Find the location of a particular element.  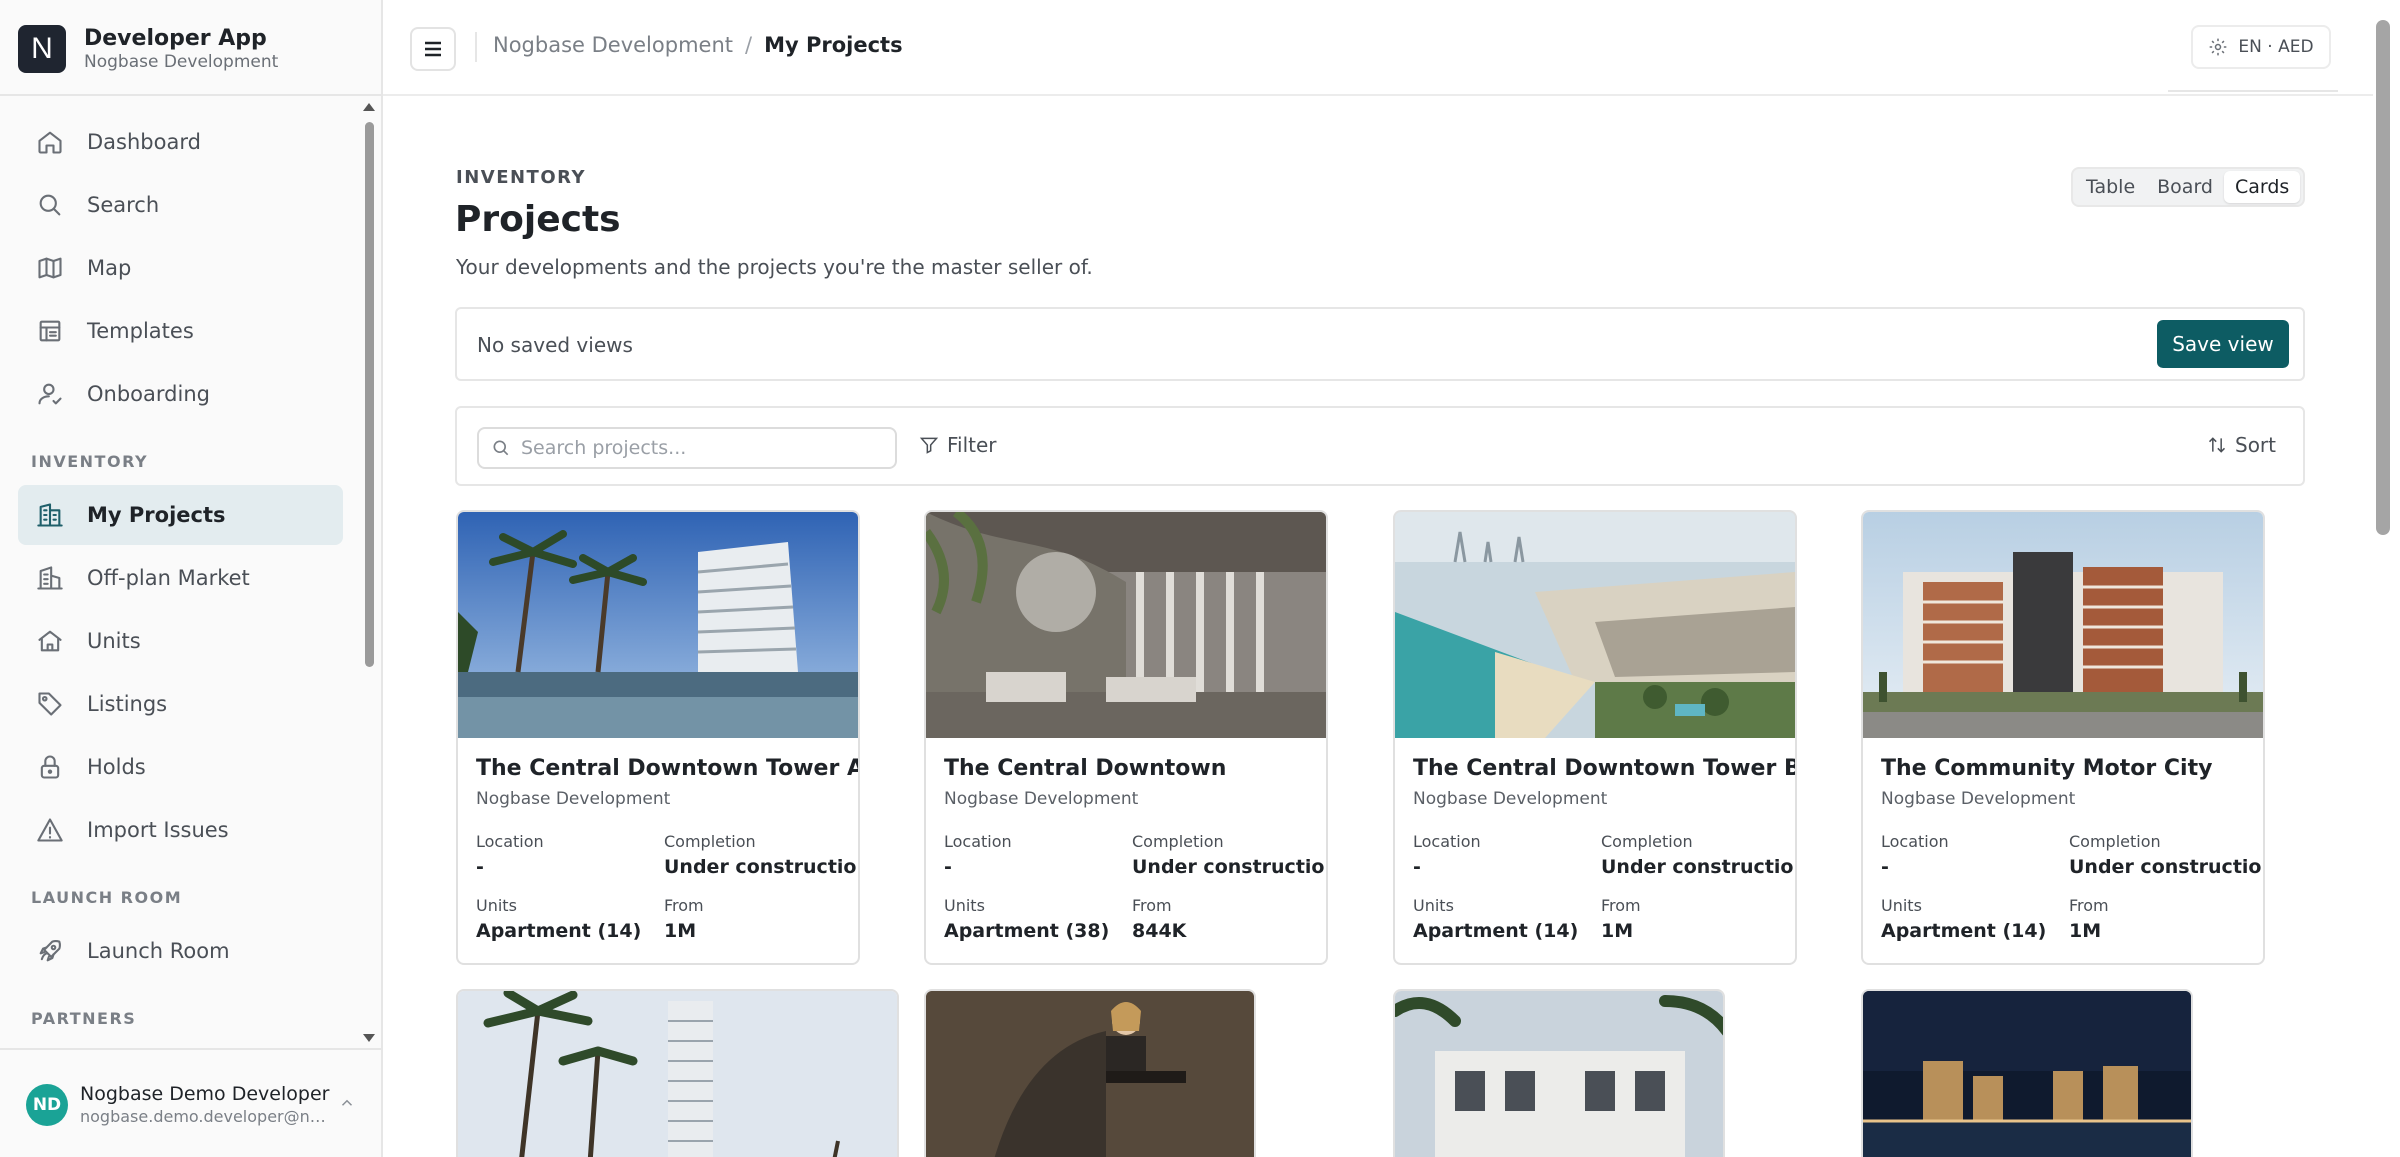

sidebar-item-onboarding: Onboarding is located at coordinates (180, 394).